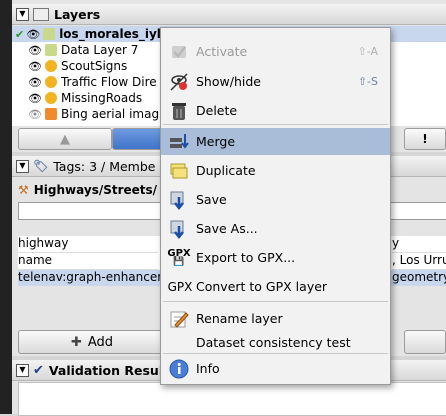  Describe the element at coordinates (101, 98) in the screenshot. I see `layer-name: MissingRoads` at that location.